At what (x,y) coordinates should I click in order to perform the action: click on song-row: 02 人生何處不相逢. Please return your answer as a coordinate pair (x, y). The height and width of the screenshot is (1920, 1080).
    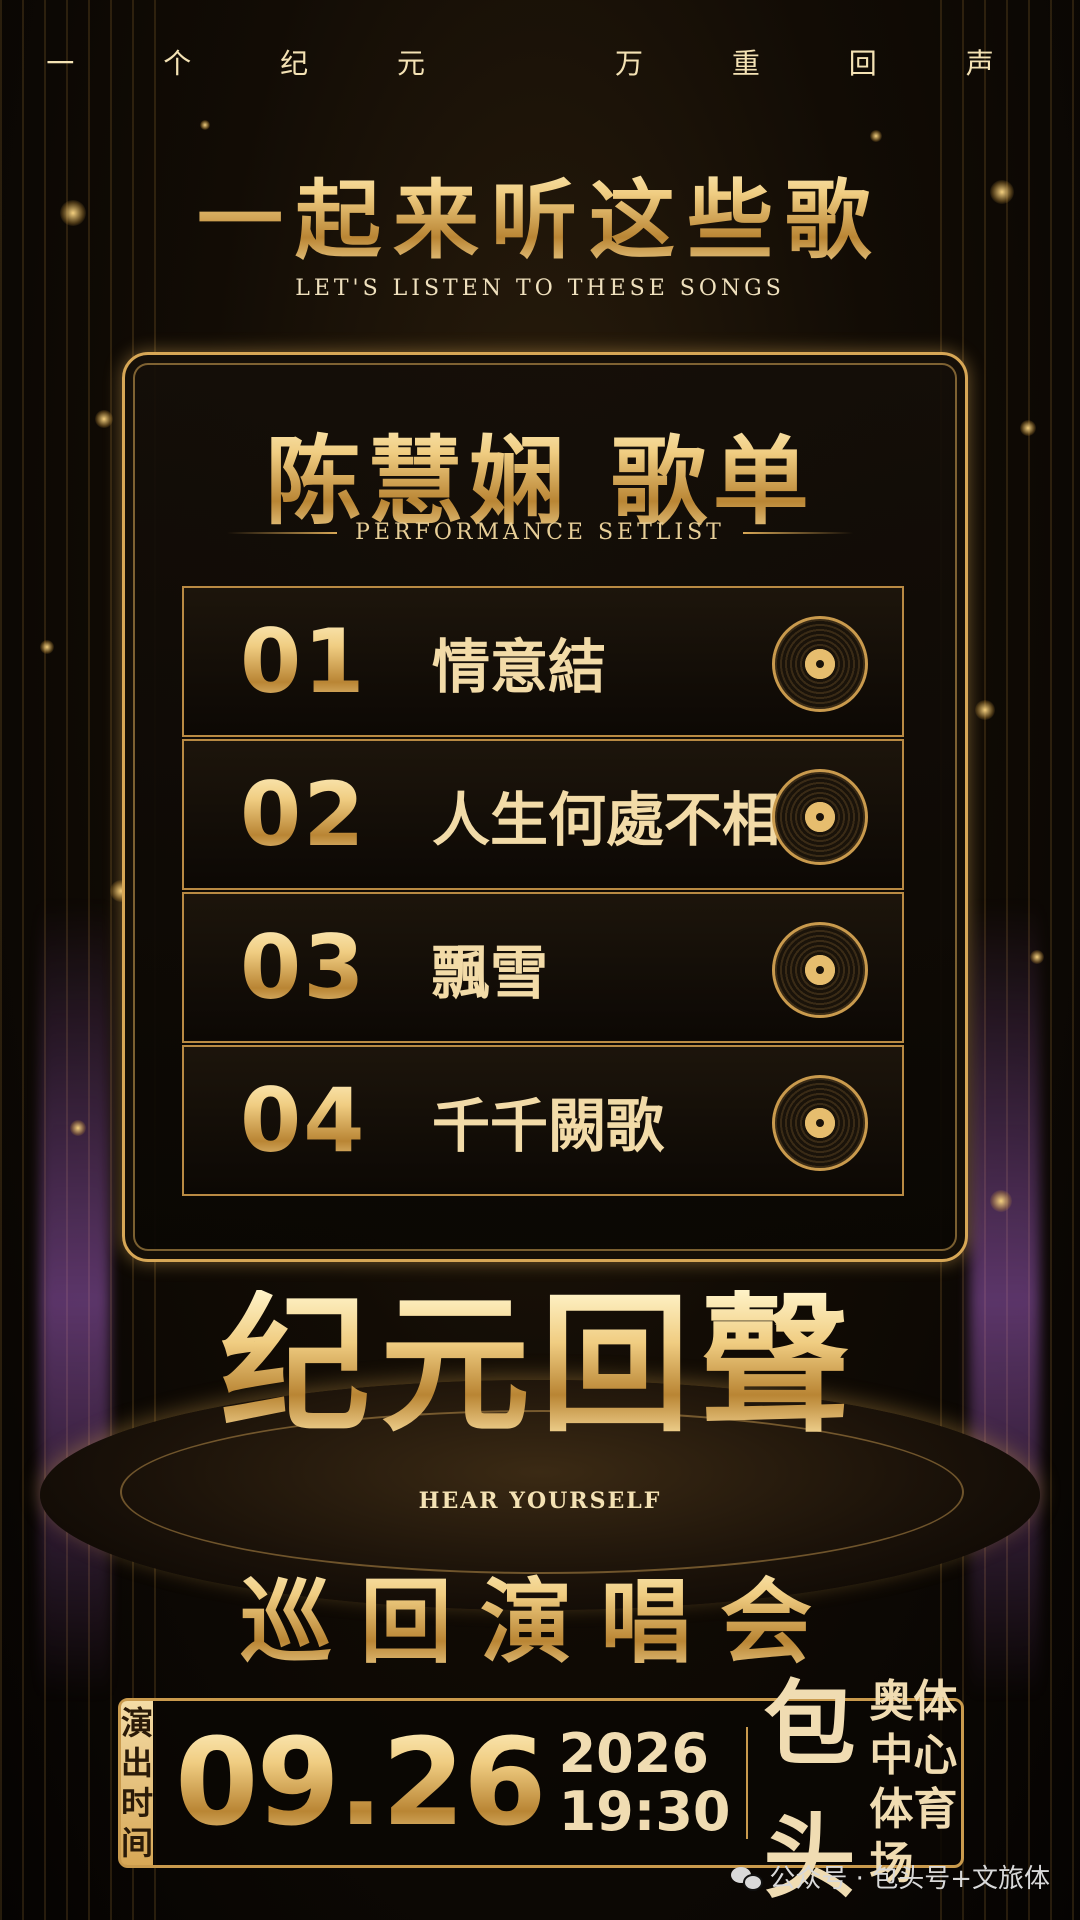
    Looking at the image, I should click on (543, 814).